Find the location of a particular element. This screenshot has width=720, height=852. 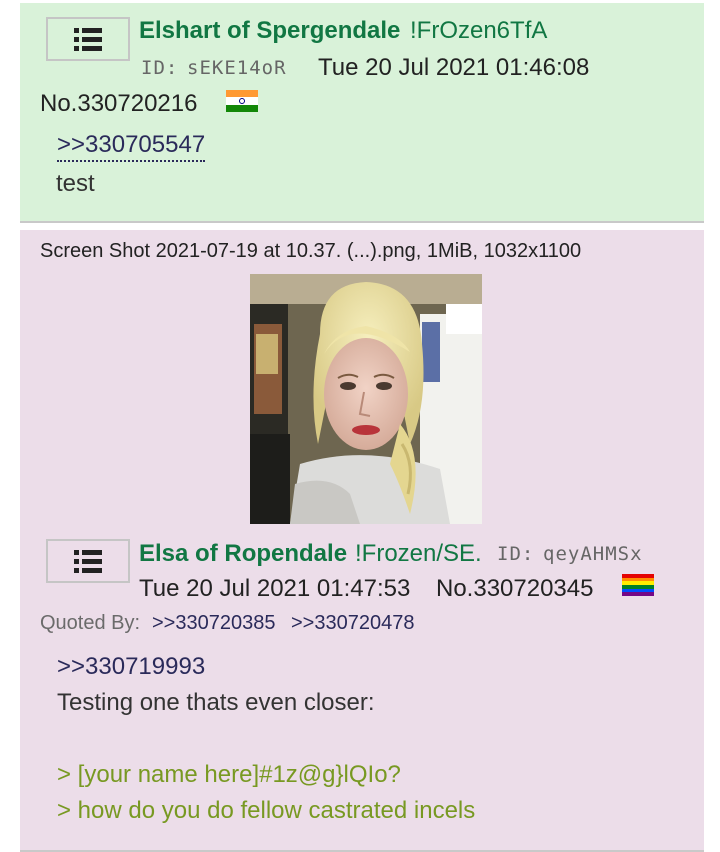

post-number-link: No.330720345 is located at coordinates (514, 589).